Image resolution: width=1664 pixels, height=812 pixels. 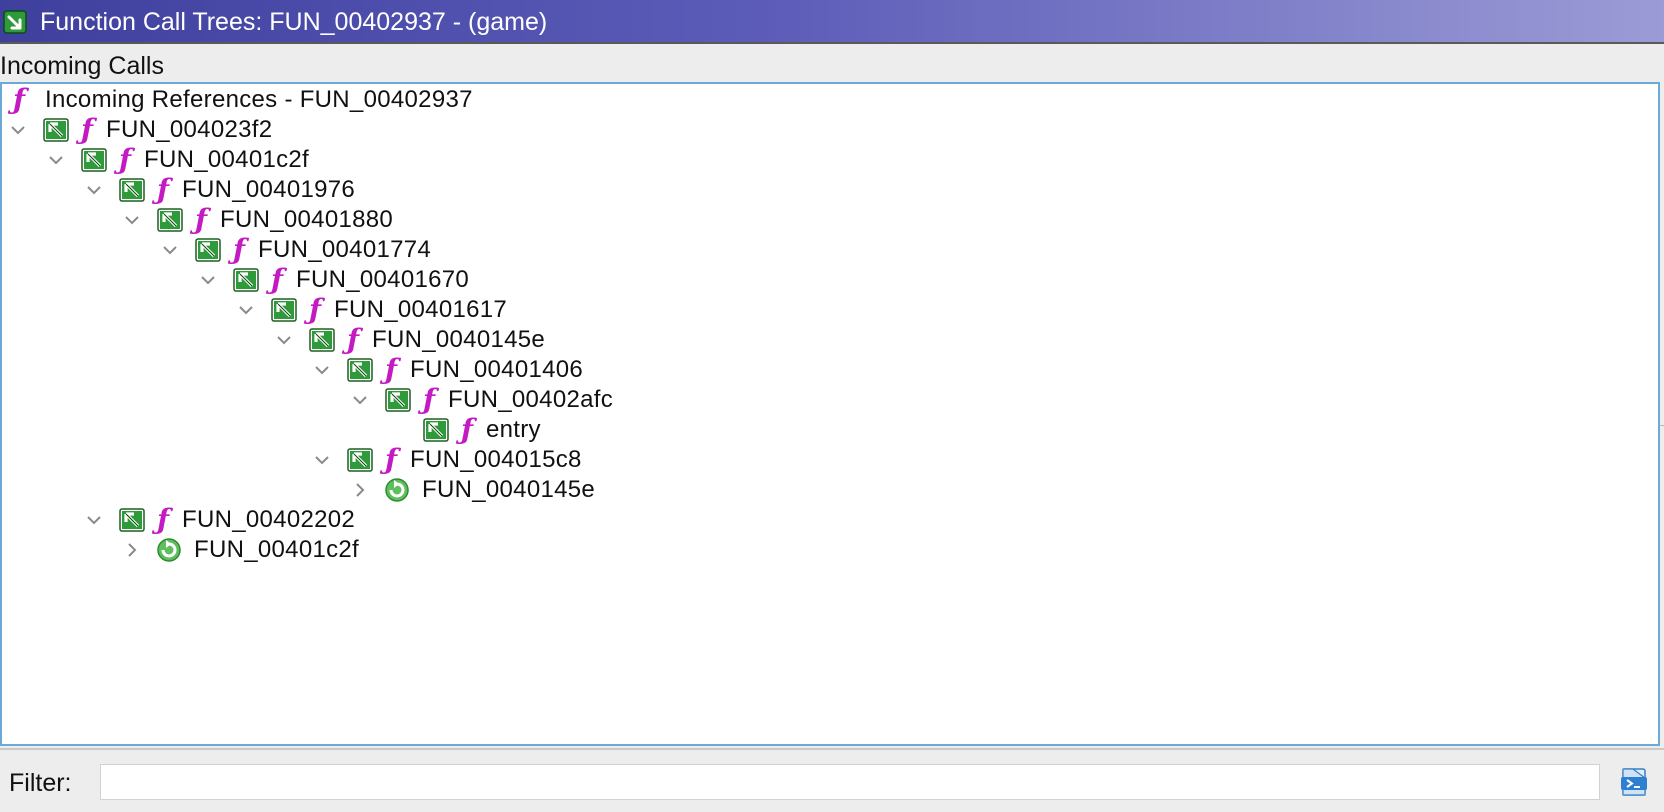 I want to click on tree-row: ƒ FUN_0040145e, so click(x=827, y=340).